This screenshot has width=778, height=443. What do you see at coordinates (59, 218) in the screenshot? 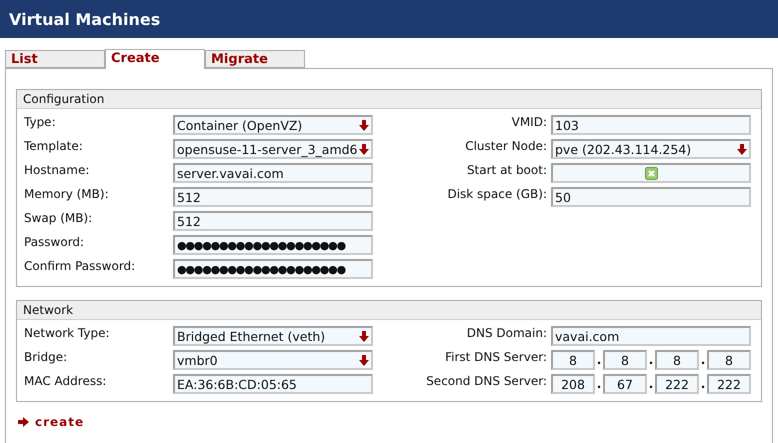
I see `field-label: Swap (MB):` at bounding box center [59, 218].